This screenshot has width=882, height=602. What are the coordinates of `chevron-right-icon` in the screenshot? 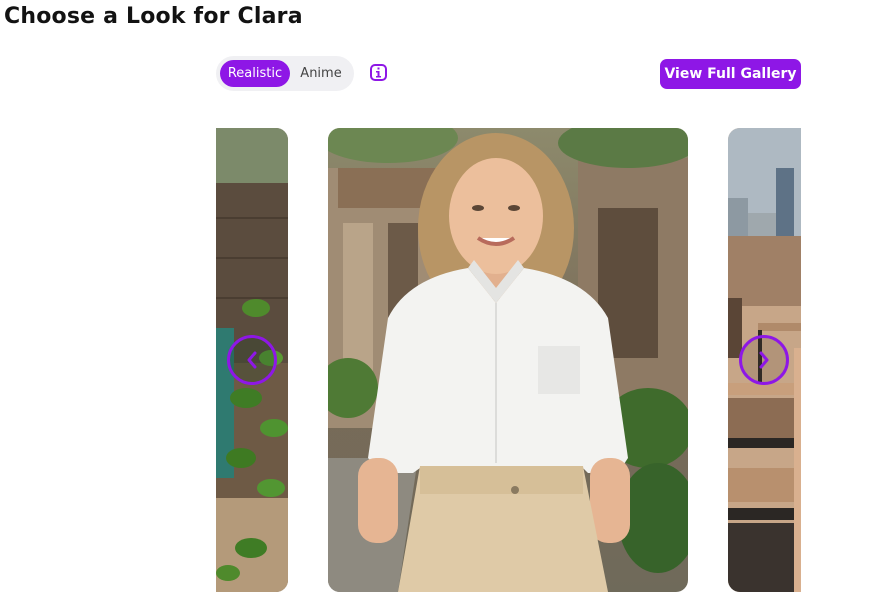 It's located at (764, 360).